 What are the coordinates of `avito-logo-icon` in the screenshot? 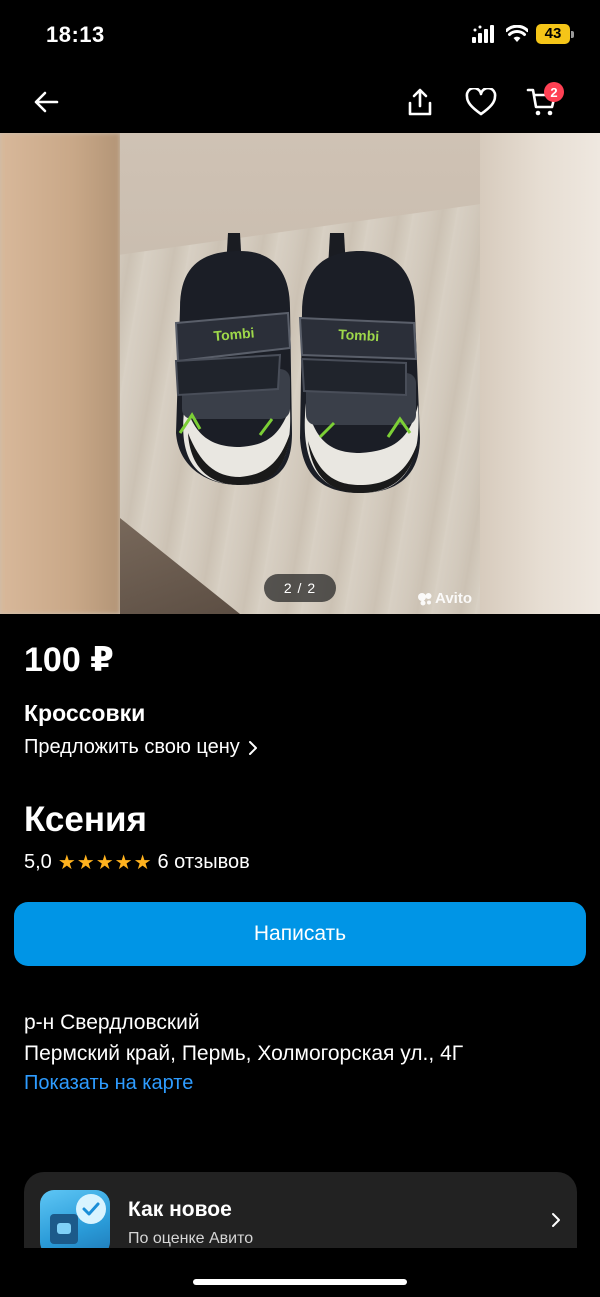 It's located at (425, 598).